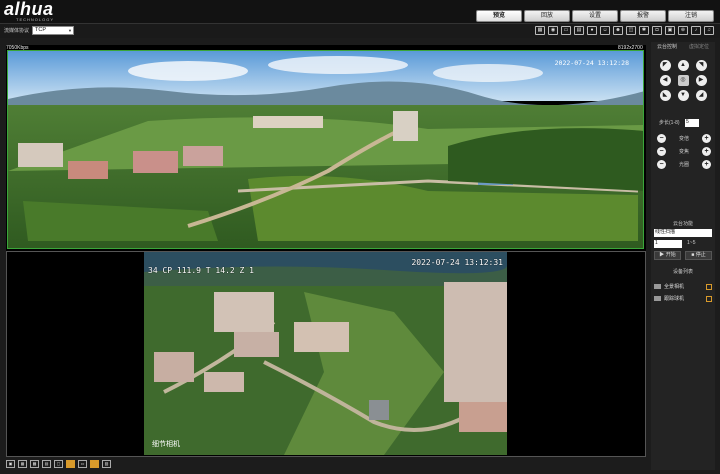 This screenshot has width=720, height=474. What do you see at coordinates (566, 30) in the screenshot?
I see `track-icon: ▭` at bounding box center [566, 30].